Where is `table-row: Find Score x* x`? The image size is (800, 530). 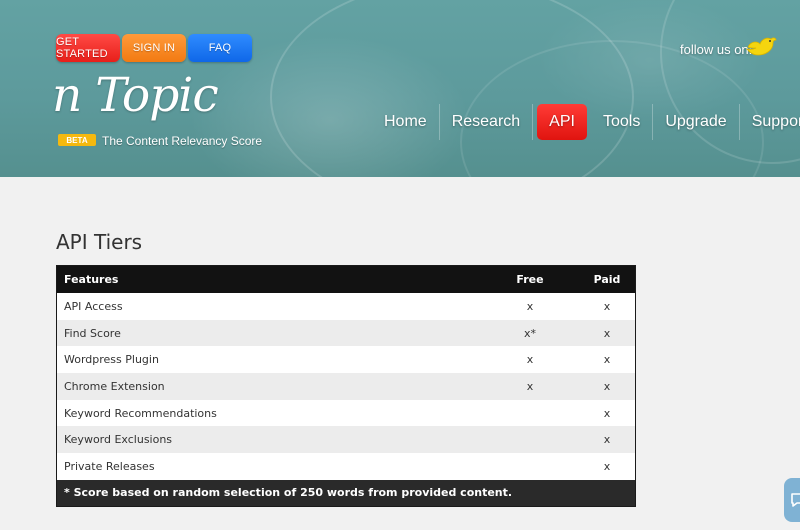
table-row: Find Score x* x is located at coordinates (346, 333).